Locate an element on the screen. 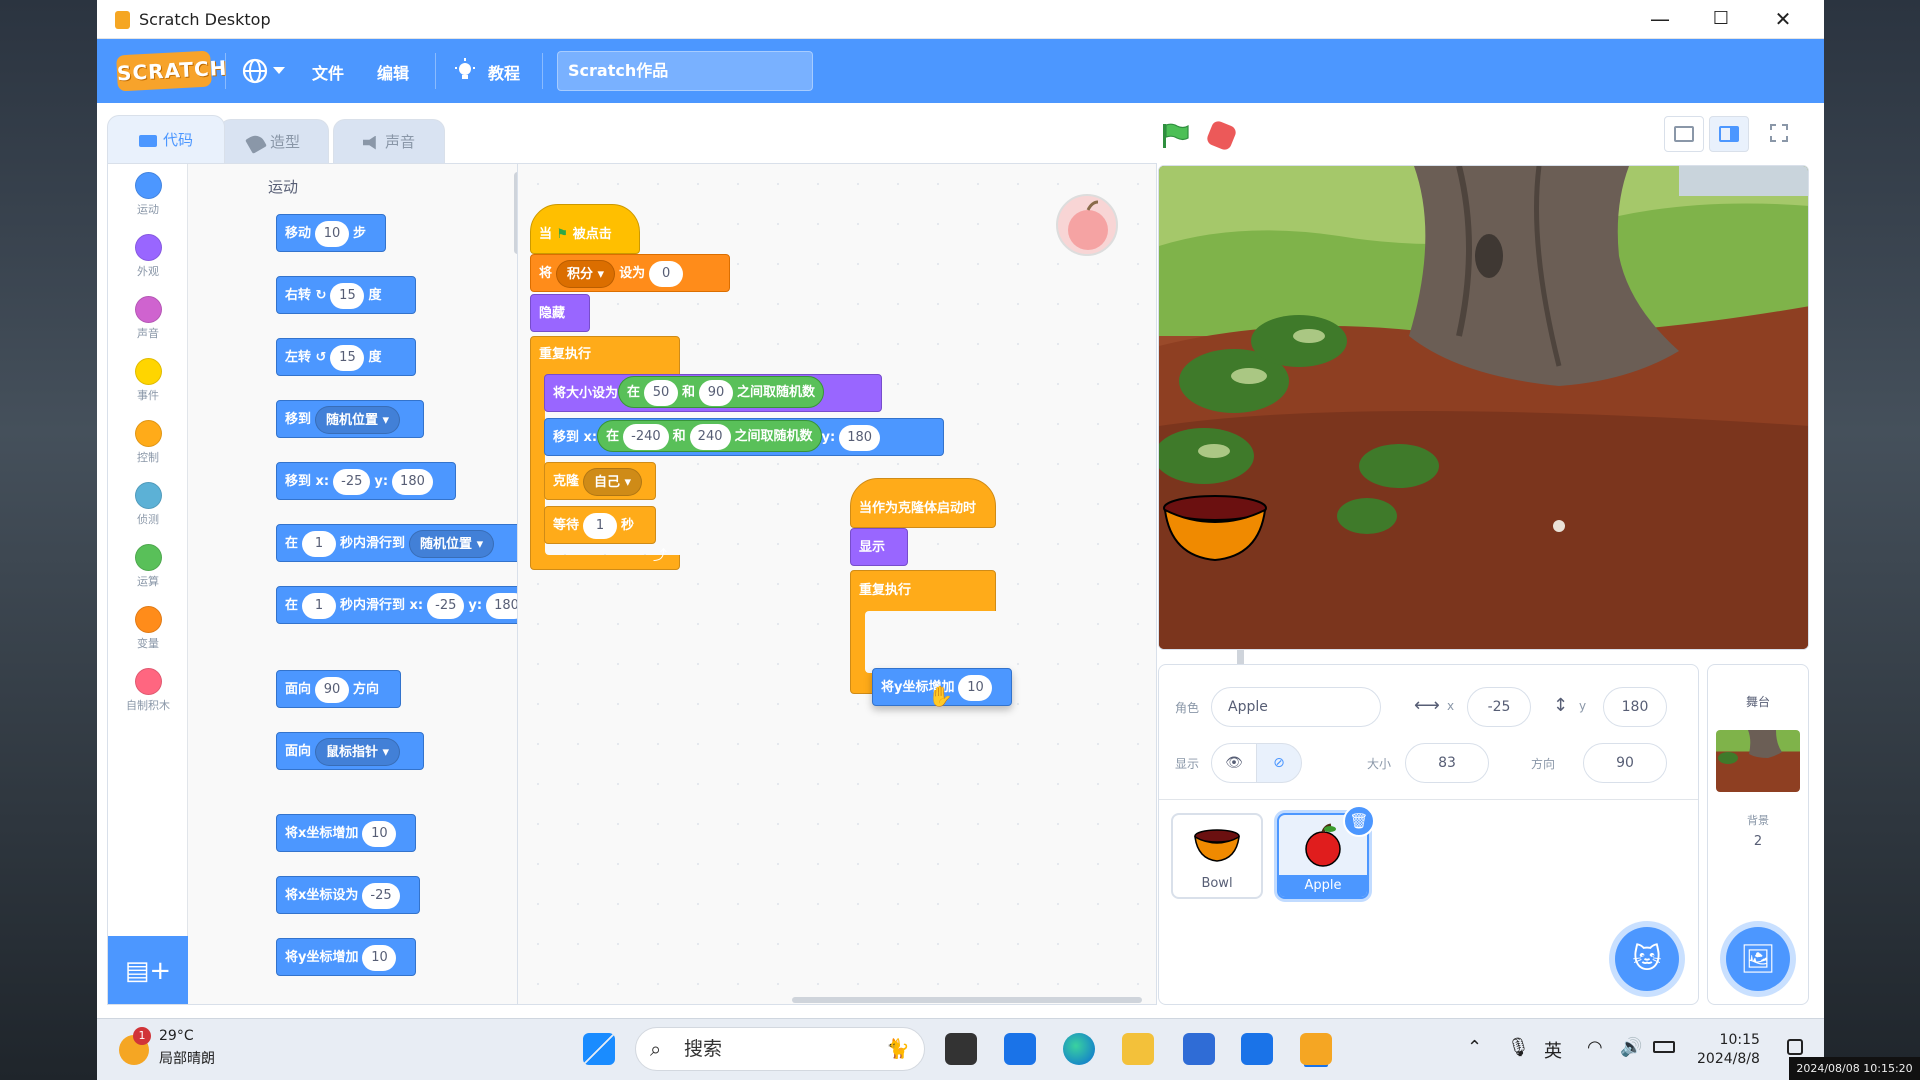  block-turn-right: 右转 ↻ 15 度 is located at coordinates (346, 295).